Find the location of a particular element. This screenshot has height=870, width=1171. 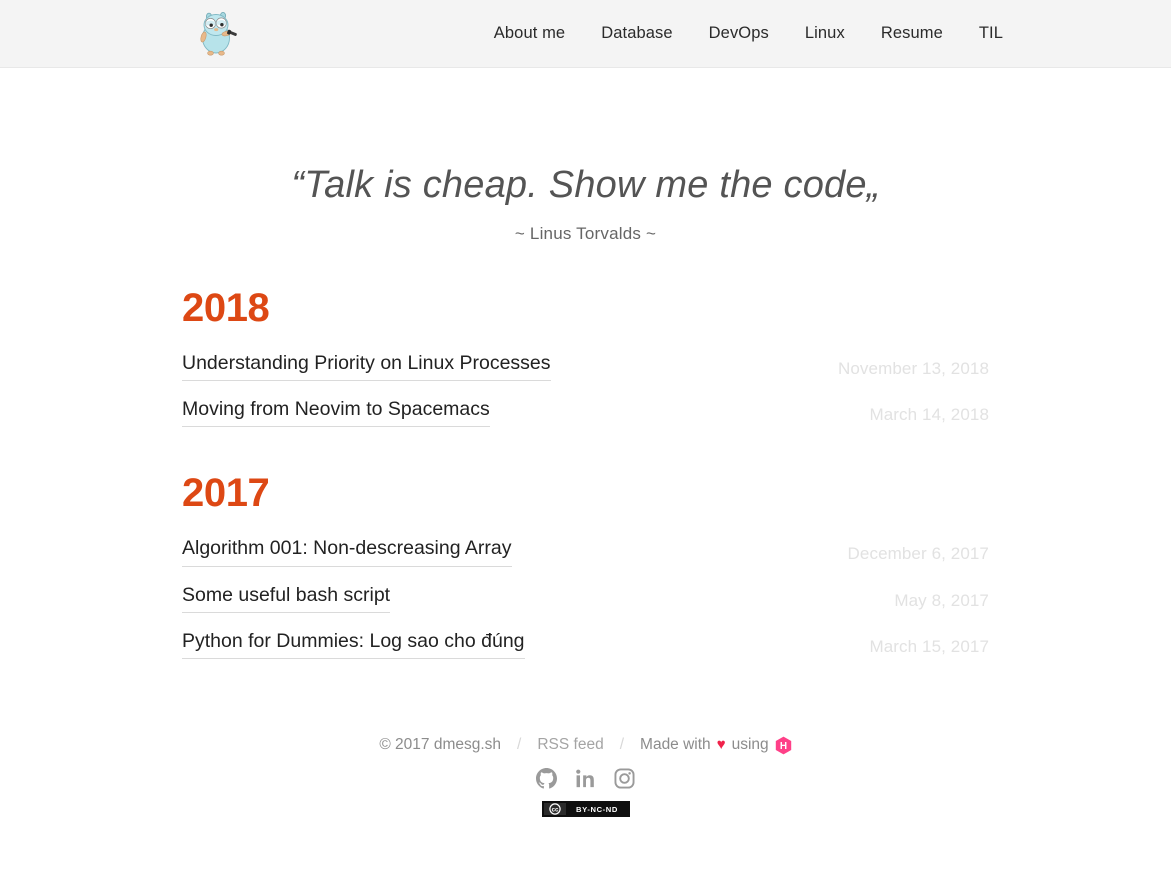

cc-by-nc-nd-badge-icon: cc BY-NC-ND is located at coordinates (585, 809).